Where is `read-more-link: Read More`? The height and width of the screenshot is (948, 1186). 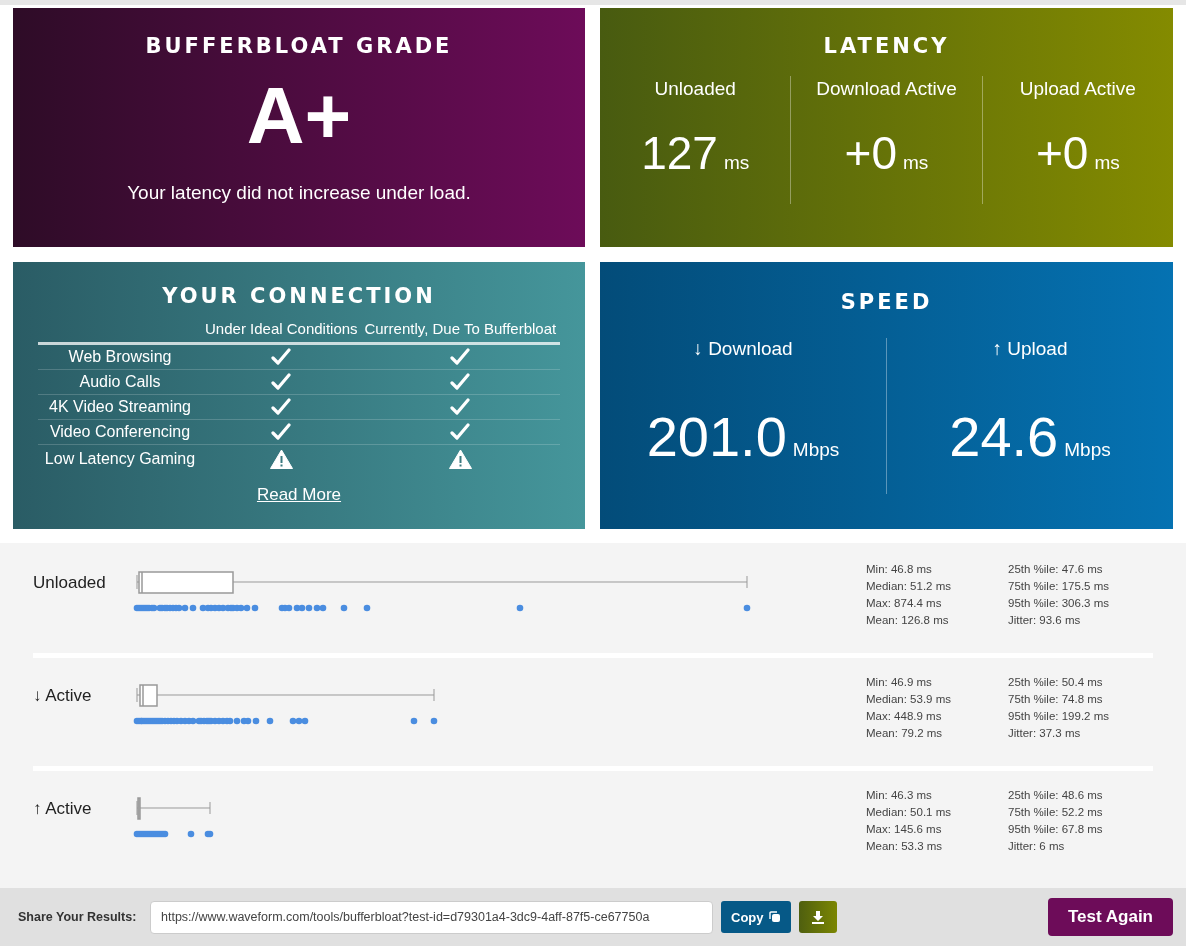 read-more-link: Read More is located at coordinates (299, 495).